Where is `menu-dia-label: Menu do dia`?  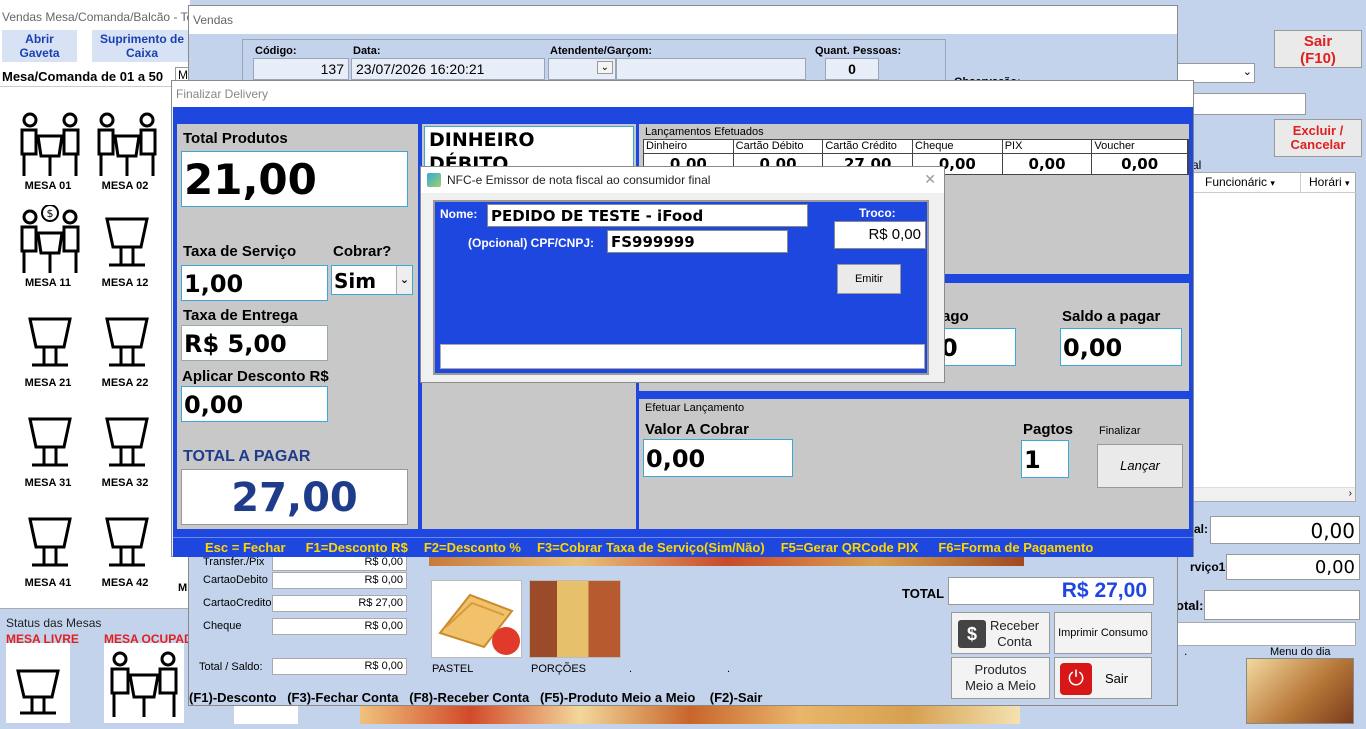
menu-dia-label: Menu do dia is located at coordinates (1300, 652).